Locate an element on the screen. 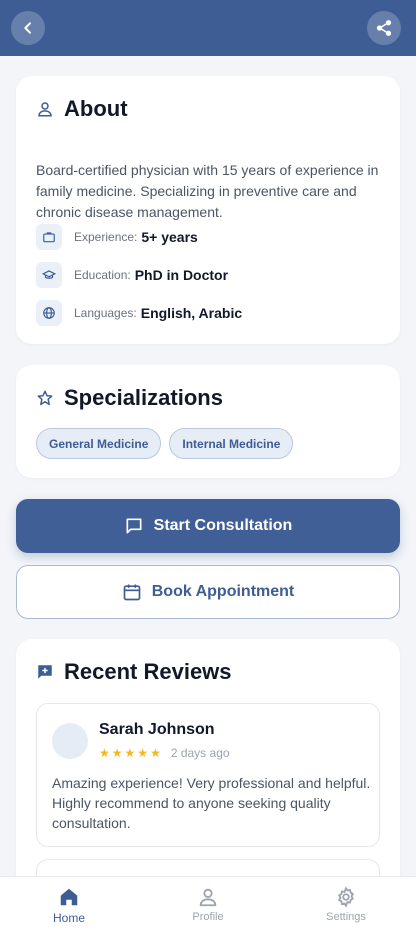 This screenshot has height=932, width=416. reviewer-name: Sarah Johnson is located at coordinates (157, 729).